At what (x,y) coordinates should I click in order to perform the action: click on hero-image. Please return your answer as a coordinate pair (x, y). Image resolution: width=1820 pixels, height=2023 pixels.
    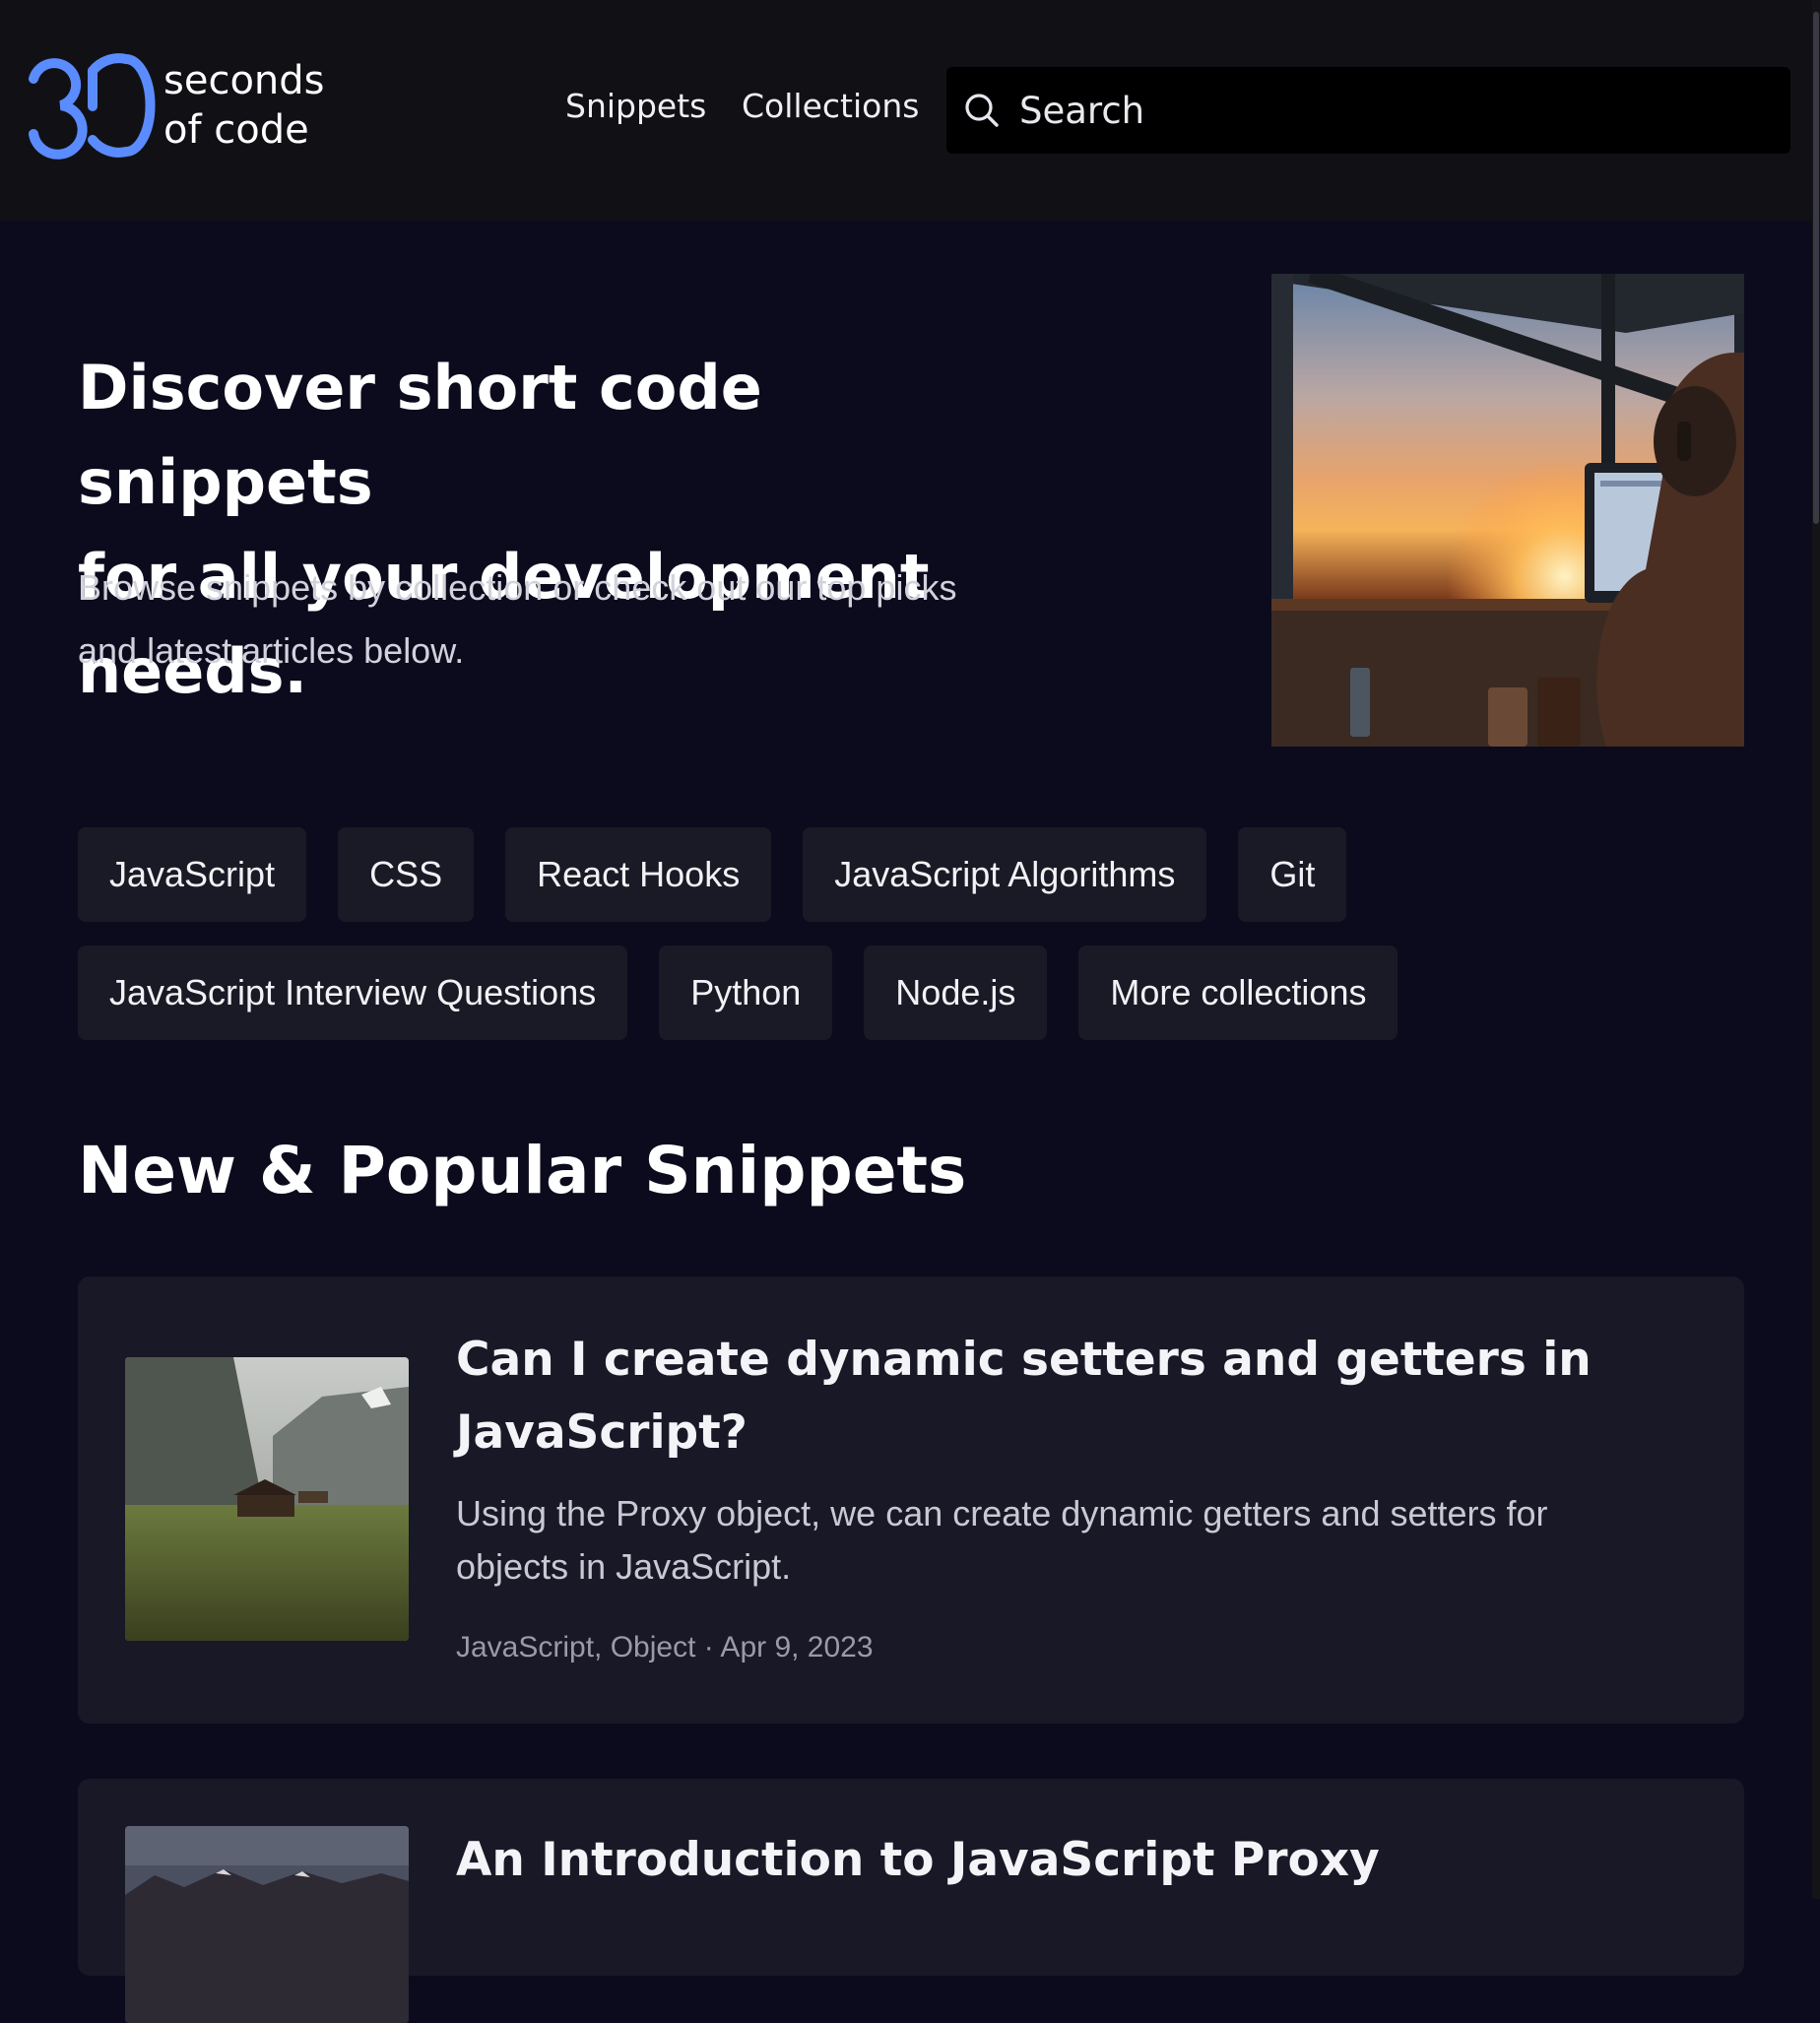
    Looking at the image, I should click on (1507, 510).